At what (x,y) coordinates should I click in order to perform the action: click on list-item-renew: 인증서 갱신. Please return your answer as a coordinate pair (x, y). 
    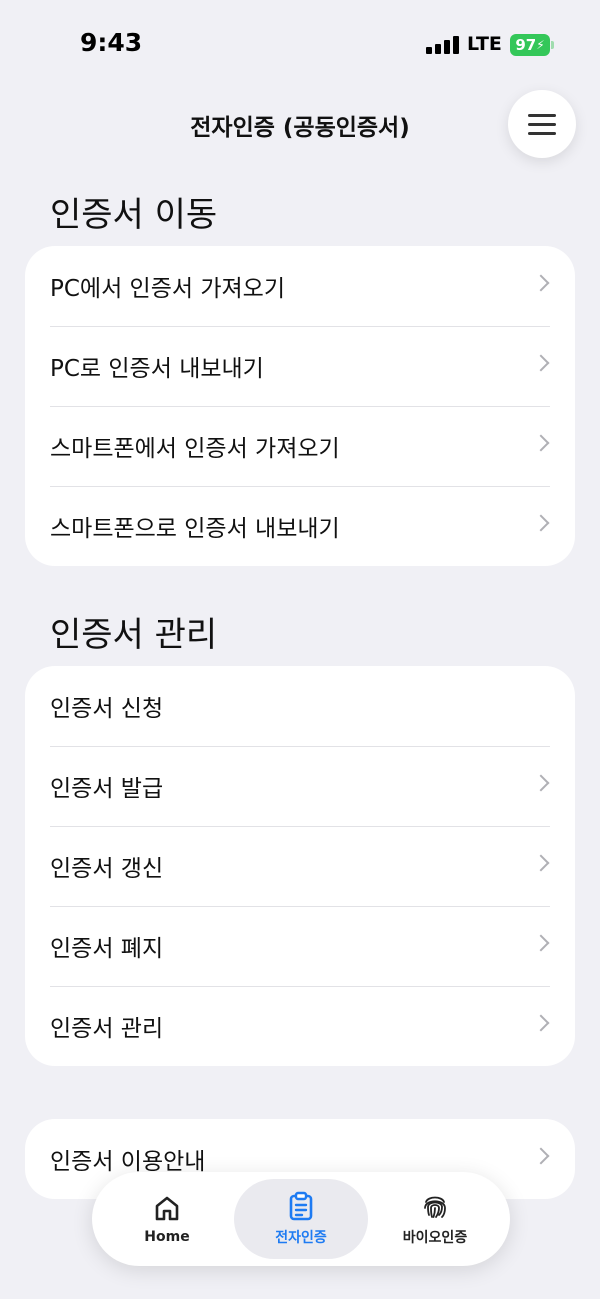
    Looking at the image, I should click on (300, 866).